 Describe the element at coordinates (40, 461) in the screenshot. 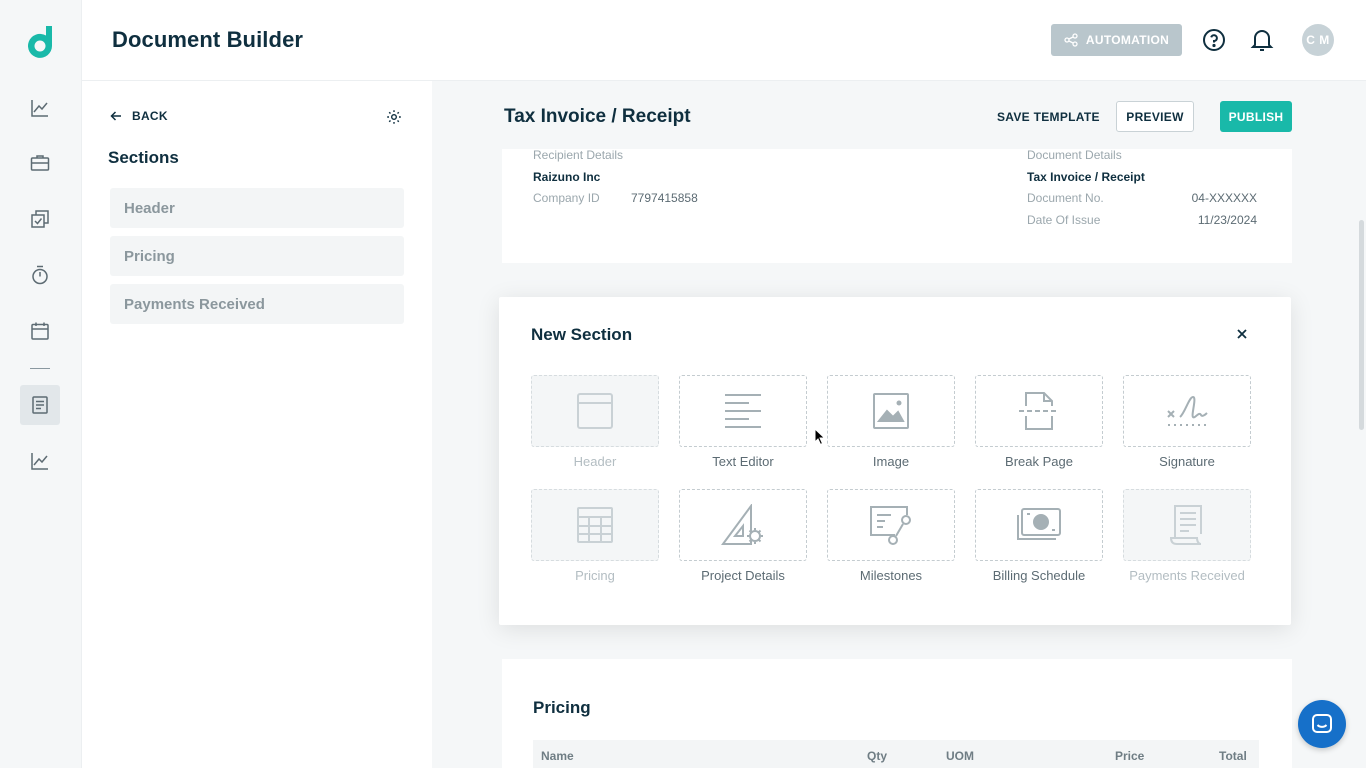

I see `reports-icon` at that location.